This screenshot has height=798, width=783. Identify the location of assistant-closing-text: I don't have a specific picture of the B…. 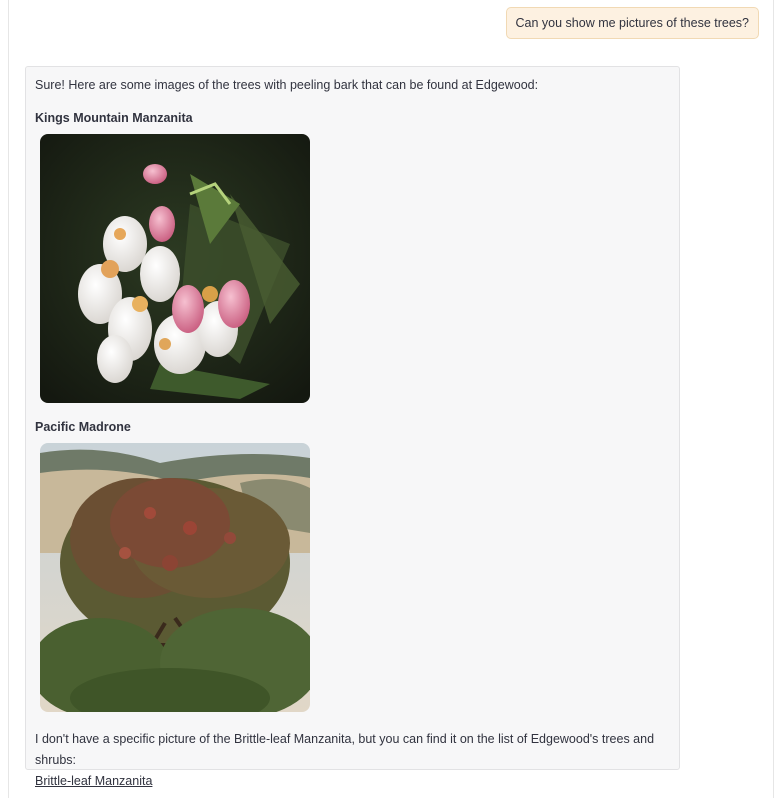
(357, 760).